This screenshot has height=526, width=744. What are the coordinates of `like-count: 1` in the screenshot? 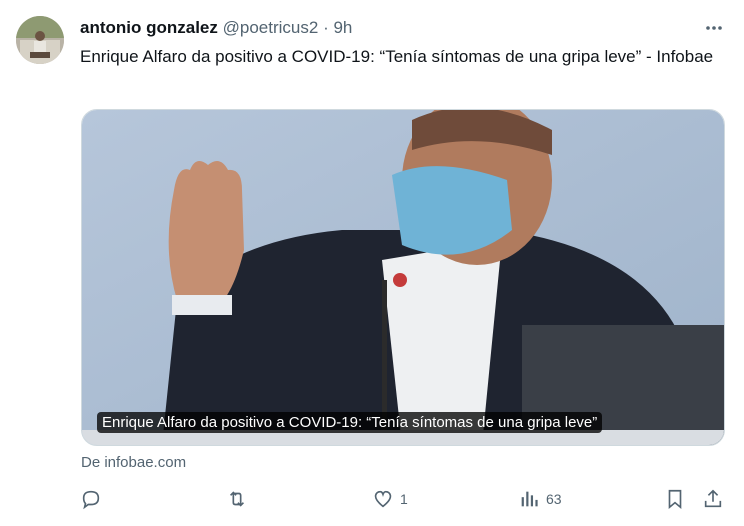 It's located at (404, 499).